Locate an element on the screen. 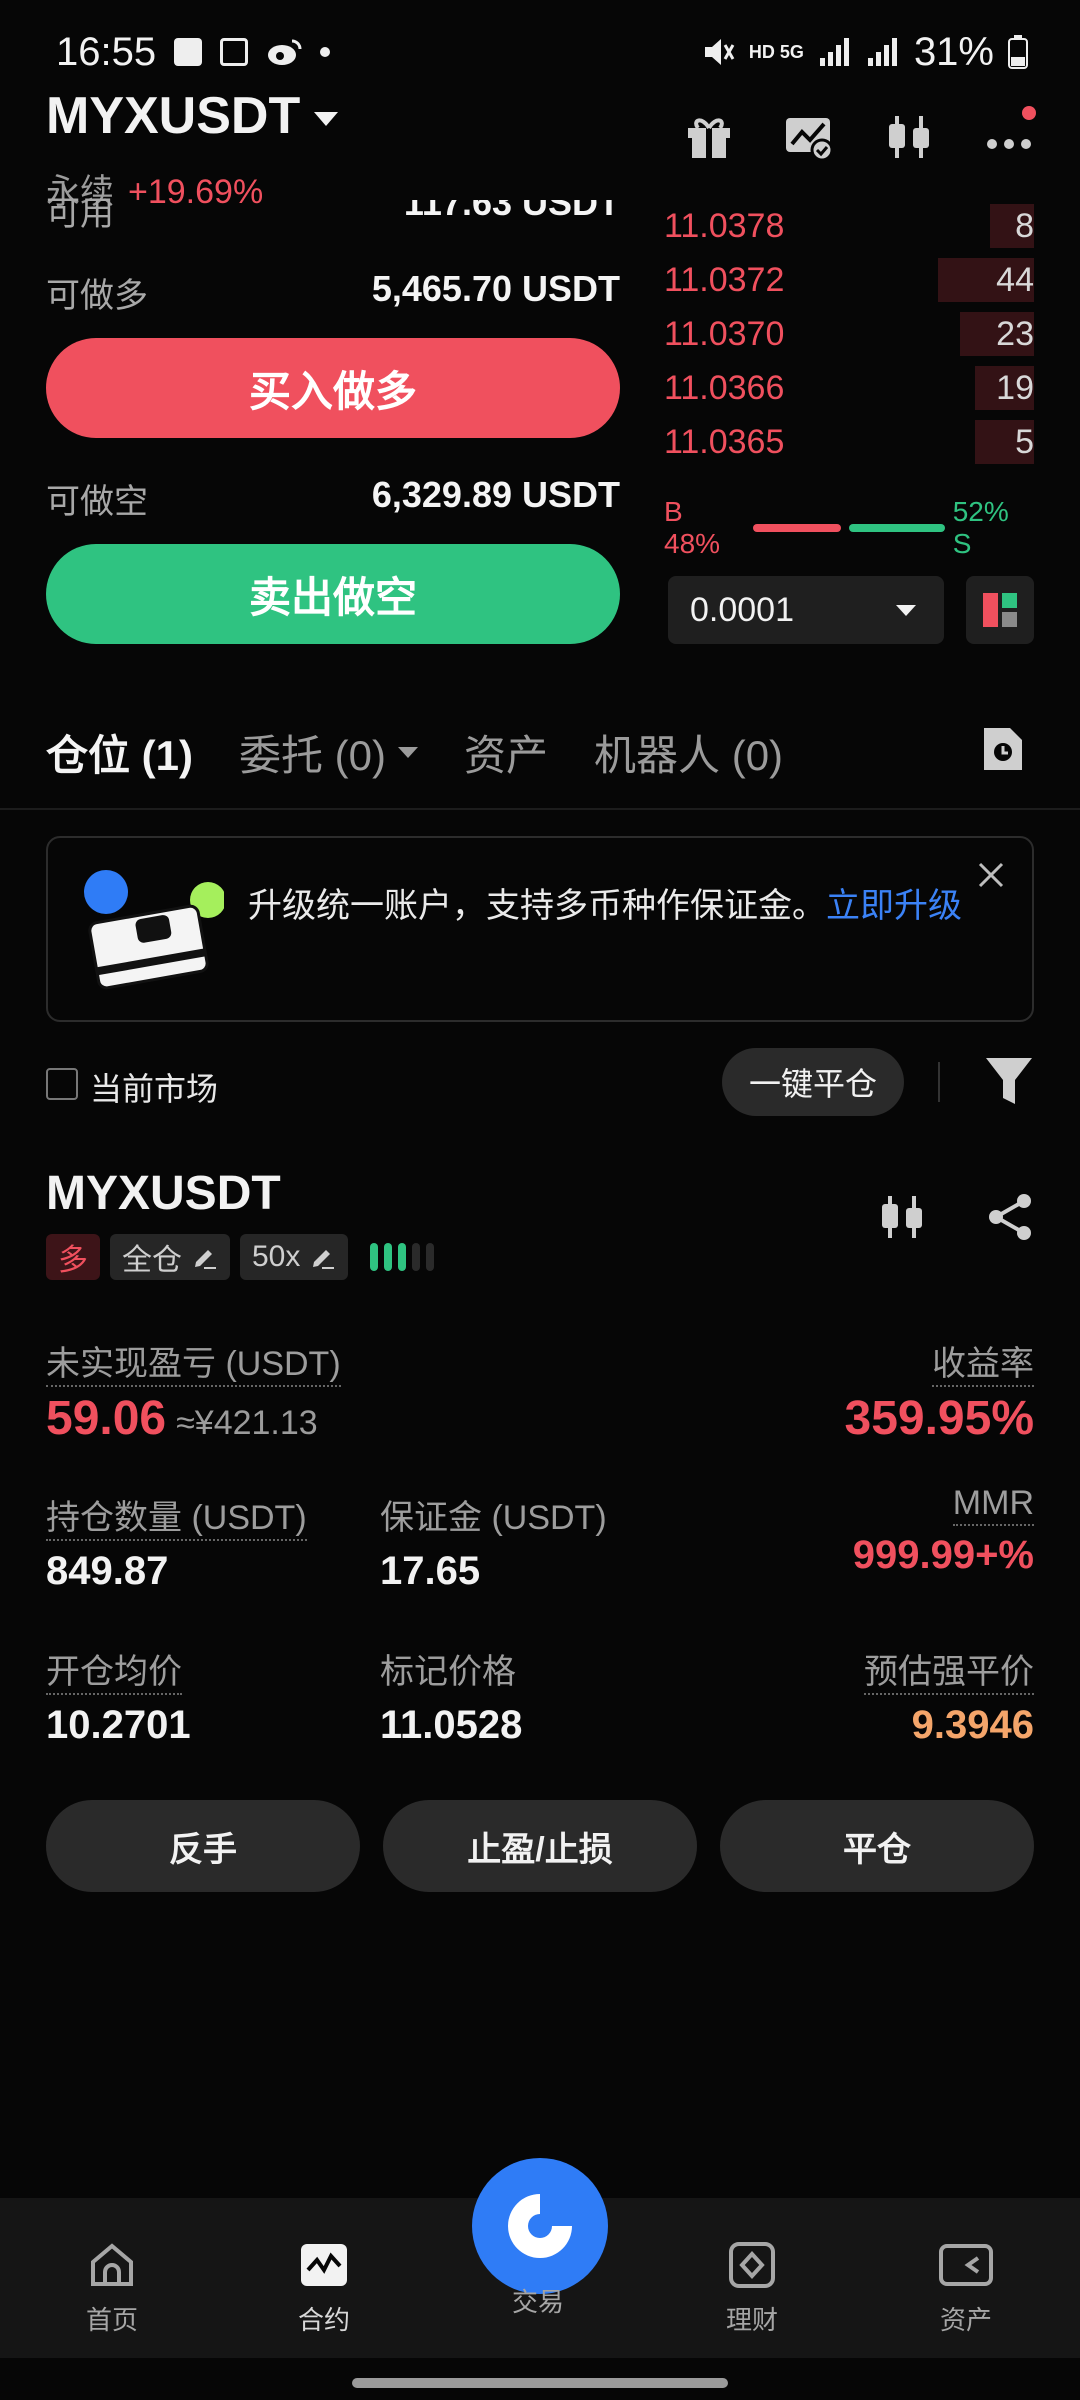 Image resolution: width=1080 pixels, height=2400 pixels. nav-trade: 交易 is located at coordinates (538, 2300).